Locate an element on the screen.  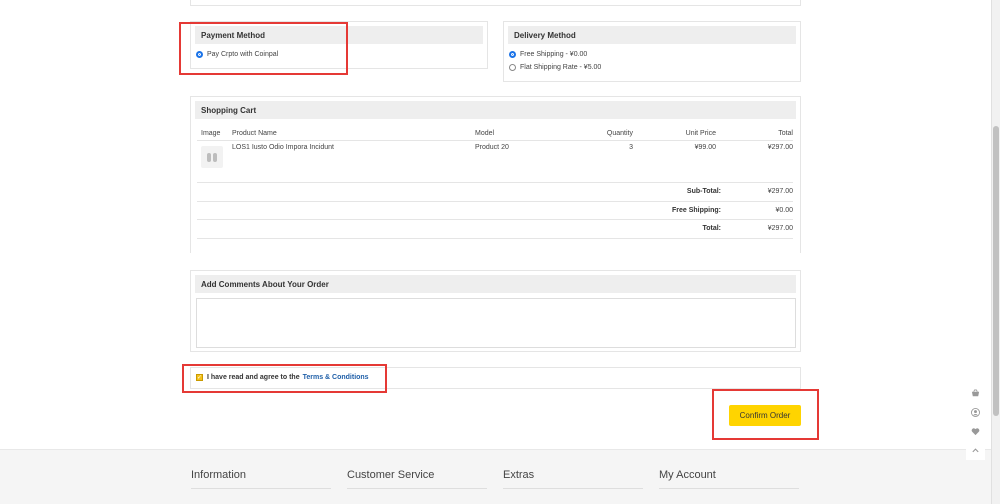
delivery-option-free-shipping: Free Shipping - ¥0.00 is located at coordinates (652, 54).